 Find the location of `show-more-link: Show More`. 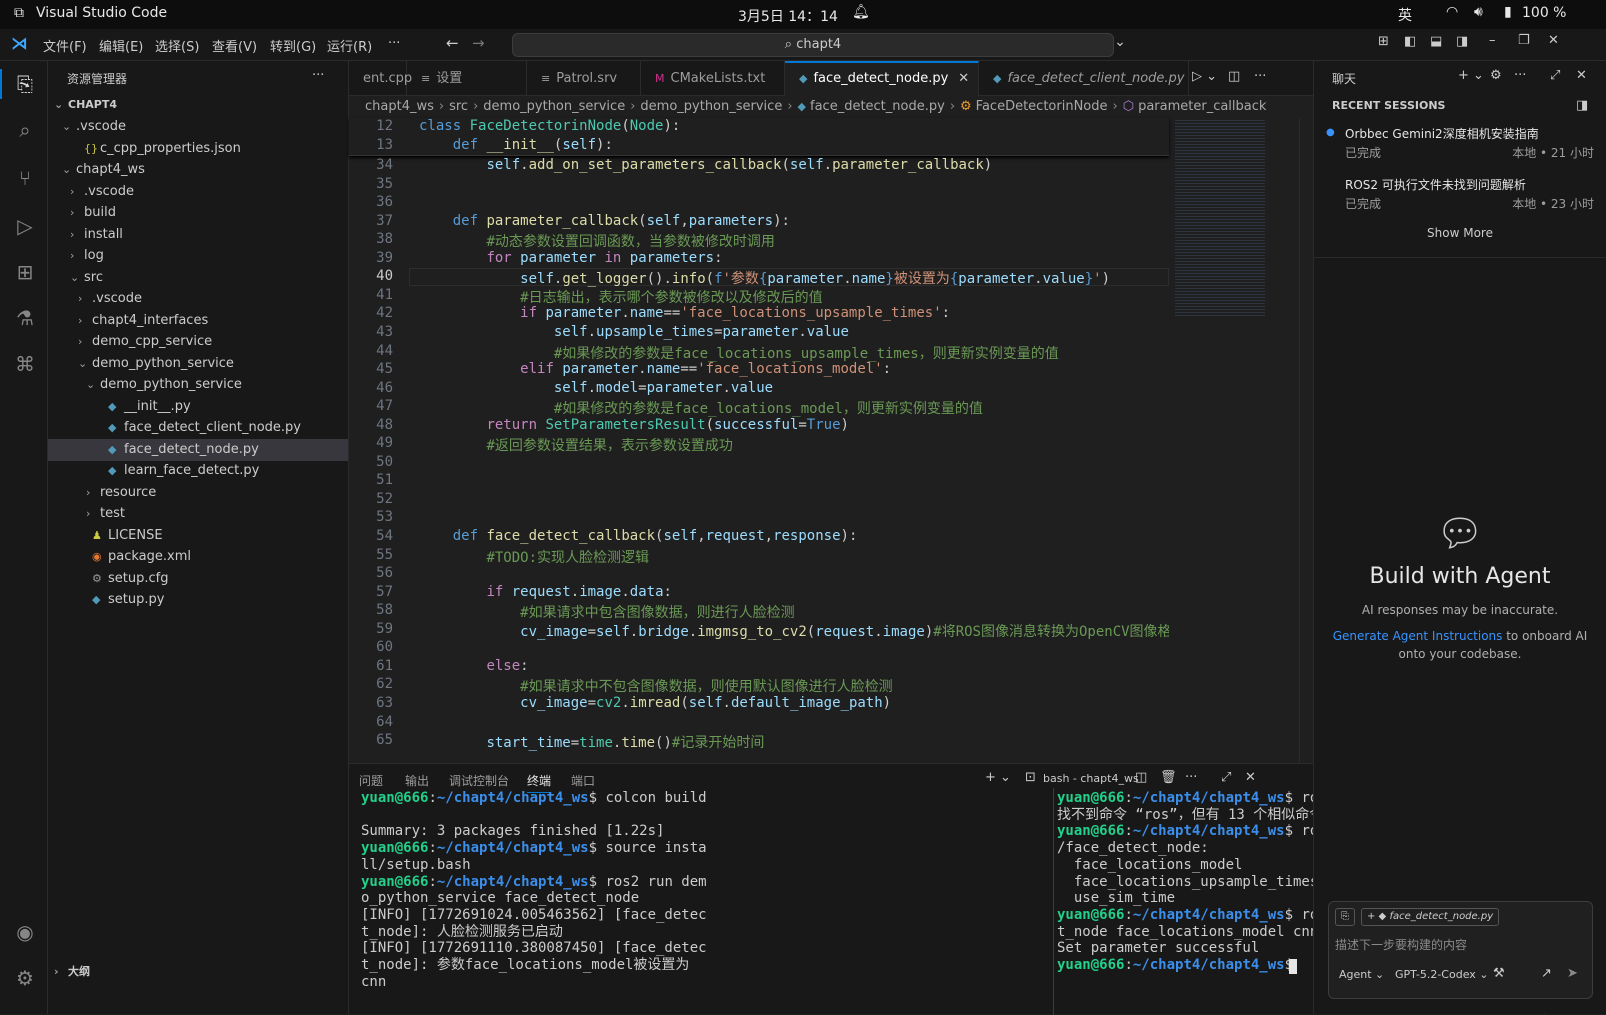

show-more-link: Show More is located at coordinates (1460, 233).